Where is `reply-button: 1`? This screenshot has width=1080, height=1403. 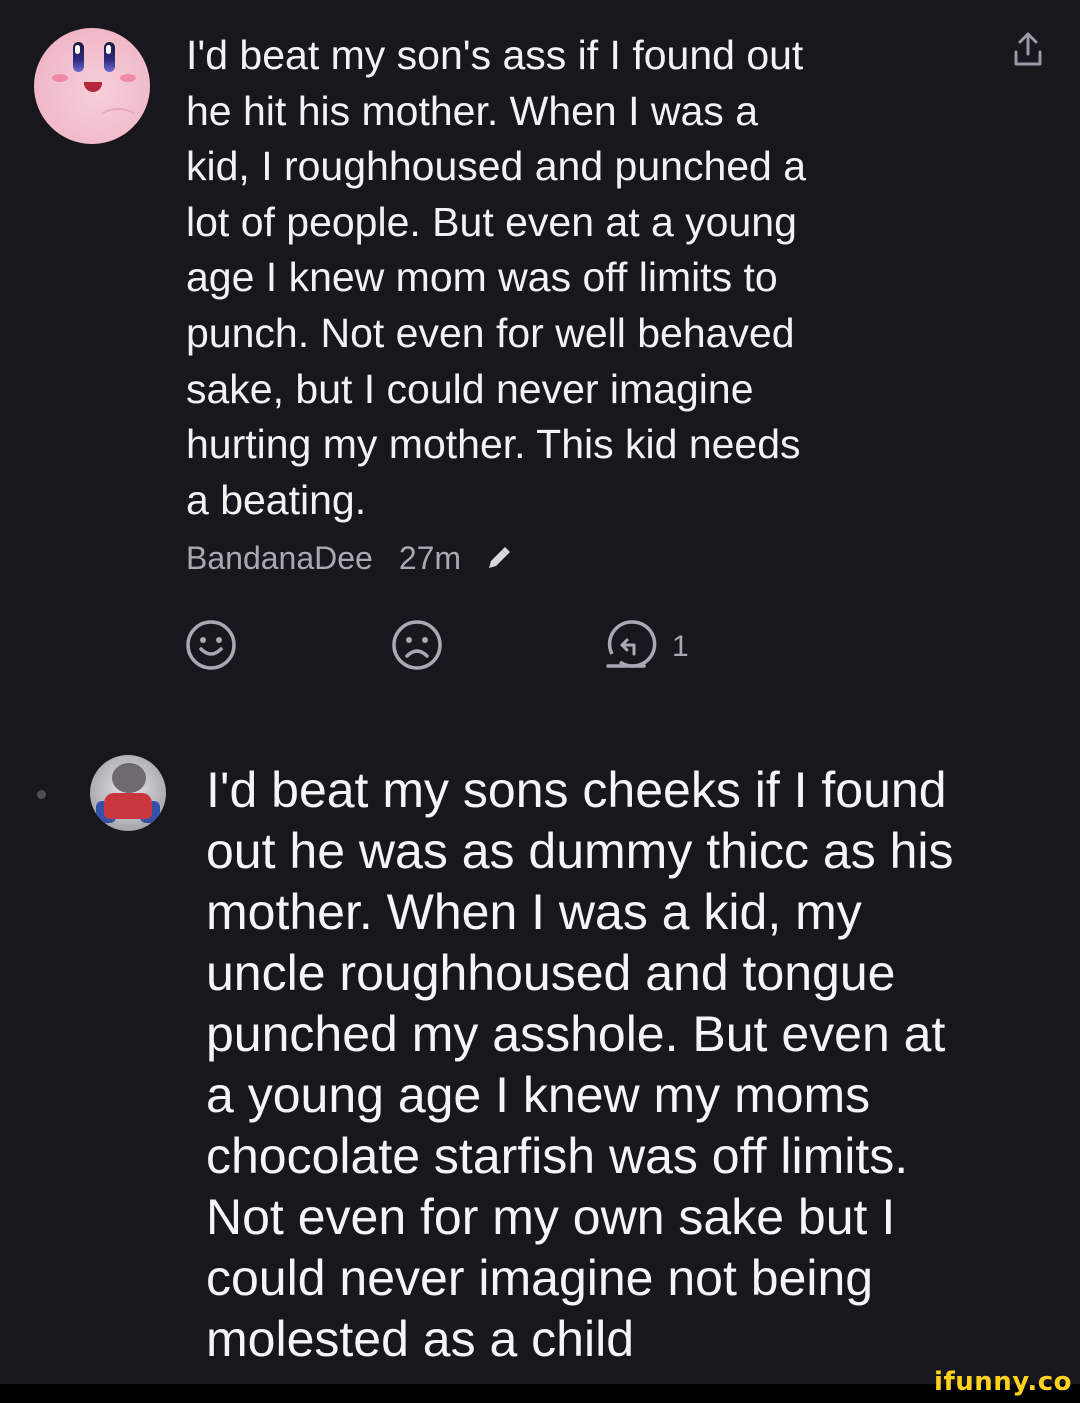 reply-button: 1 is located at coordinates (646, 646).